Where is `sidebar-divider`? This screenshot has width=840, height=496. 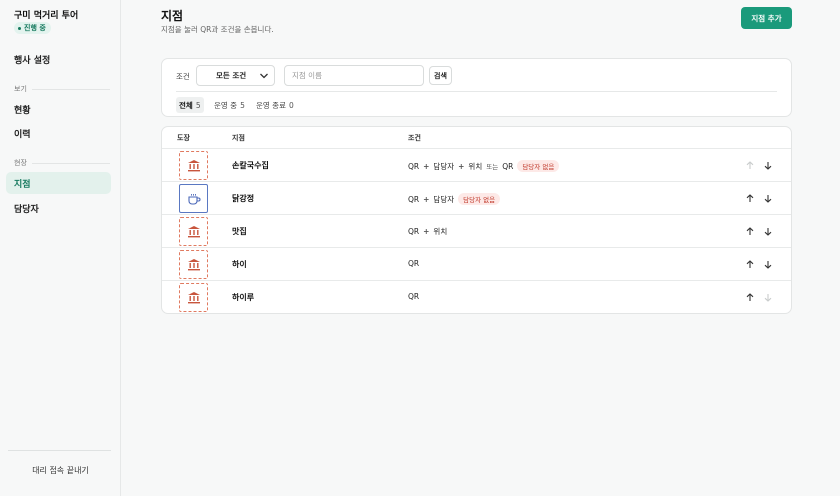 sidebar-divider is located at coordinates (59, 450).